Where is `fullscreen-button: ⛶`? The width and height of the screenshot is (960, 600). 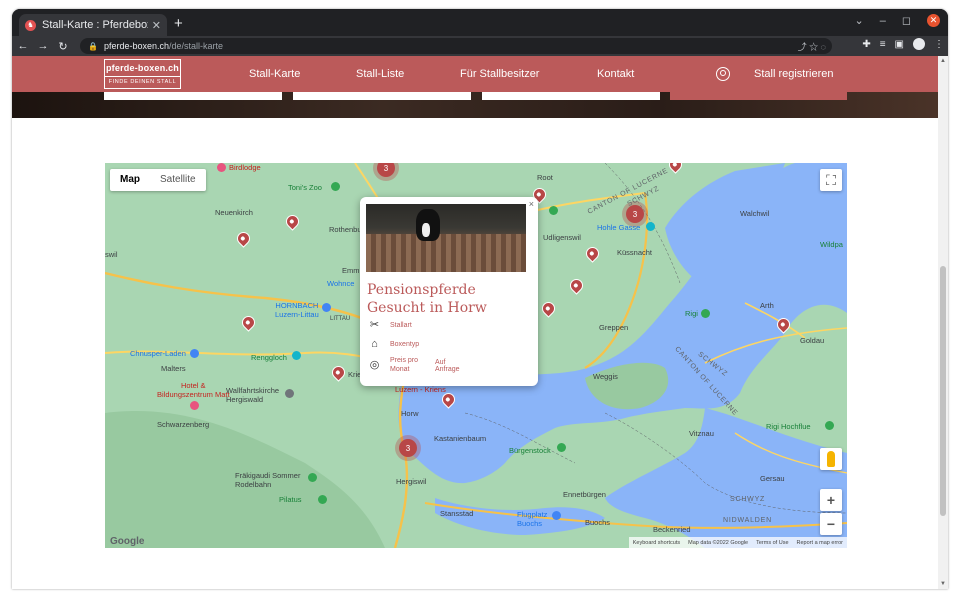
fullscreen-button: ⛶ is located at coordinates (831, 180).